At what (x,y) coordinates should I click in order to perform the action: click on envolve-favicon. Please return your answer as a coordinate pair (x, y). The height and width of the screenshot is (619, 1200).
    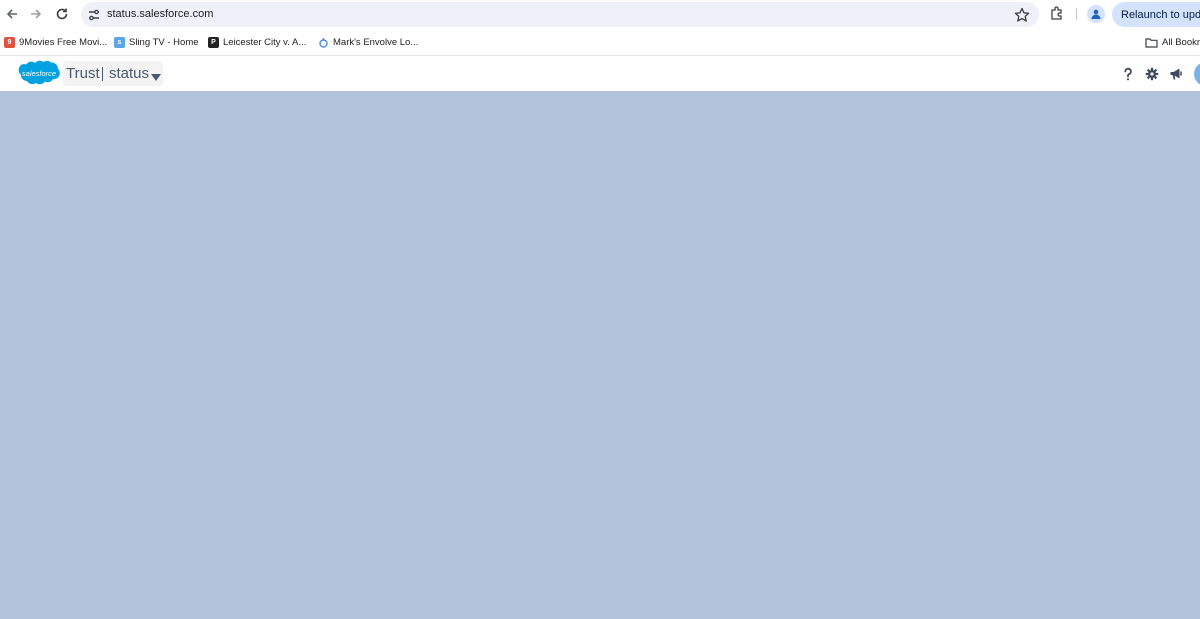
    Looking at the image, I should click on (323, 42).